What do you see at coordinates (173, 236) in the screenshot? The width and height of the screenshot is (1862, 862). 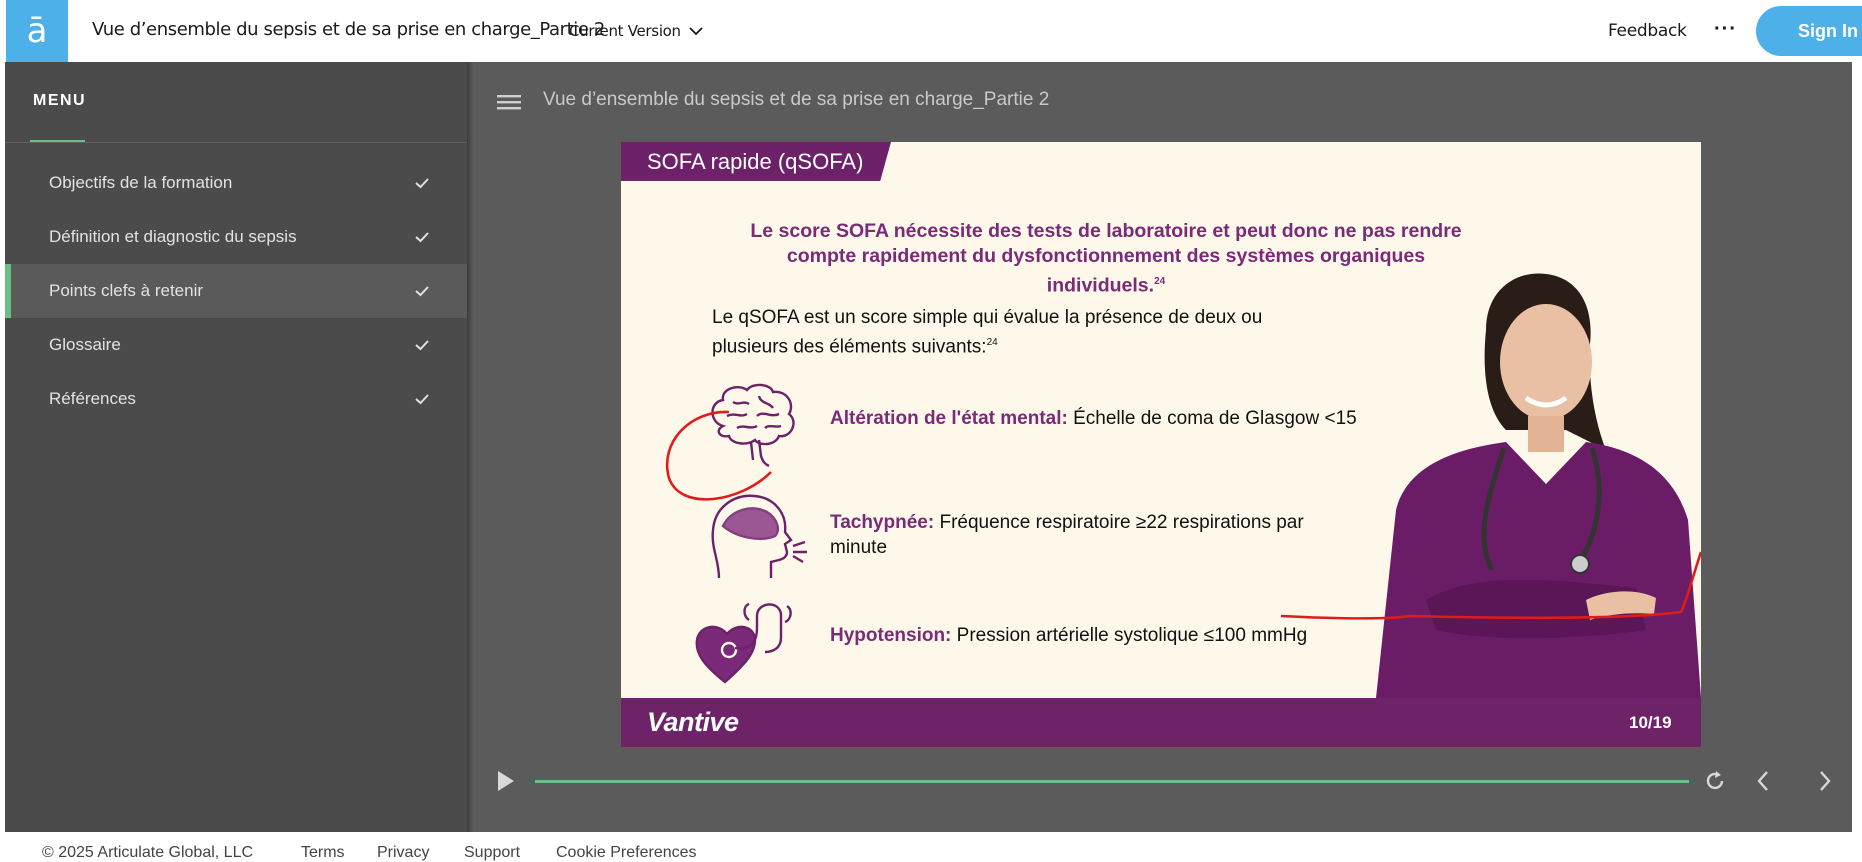 I see `sidebar-item-label: Définition et diagnostic du sepsis` at bounding box center [173, 236].